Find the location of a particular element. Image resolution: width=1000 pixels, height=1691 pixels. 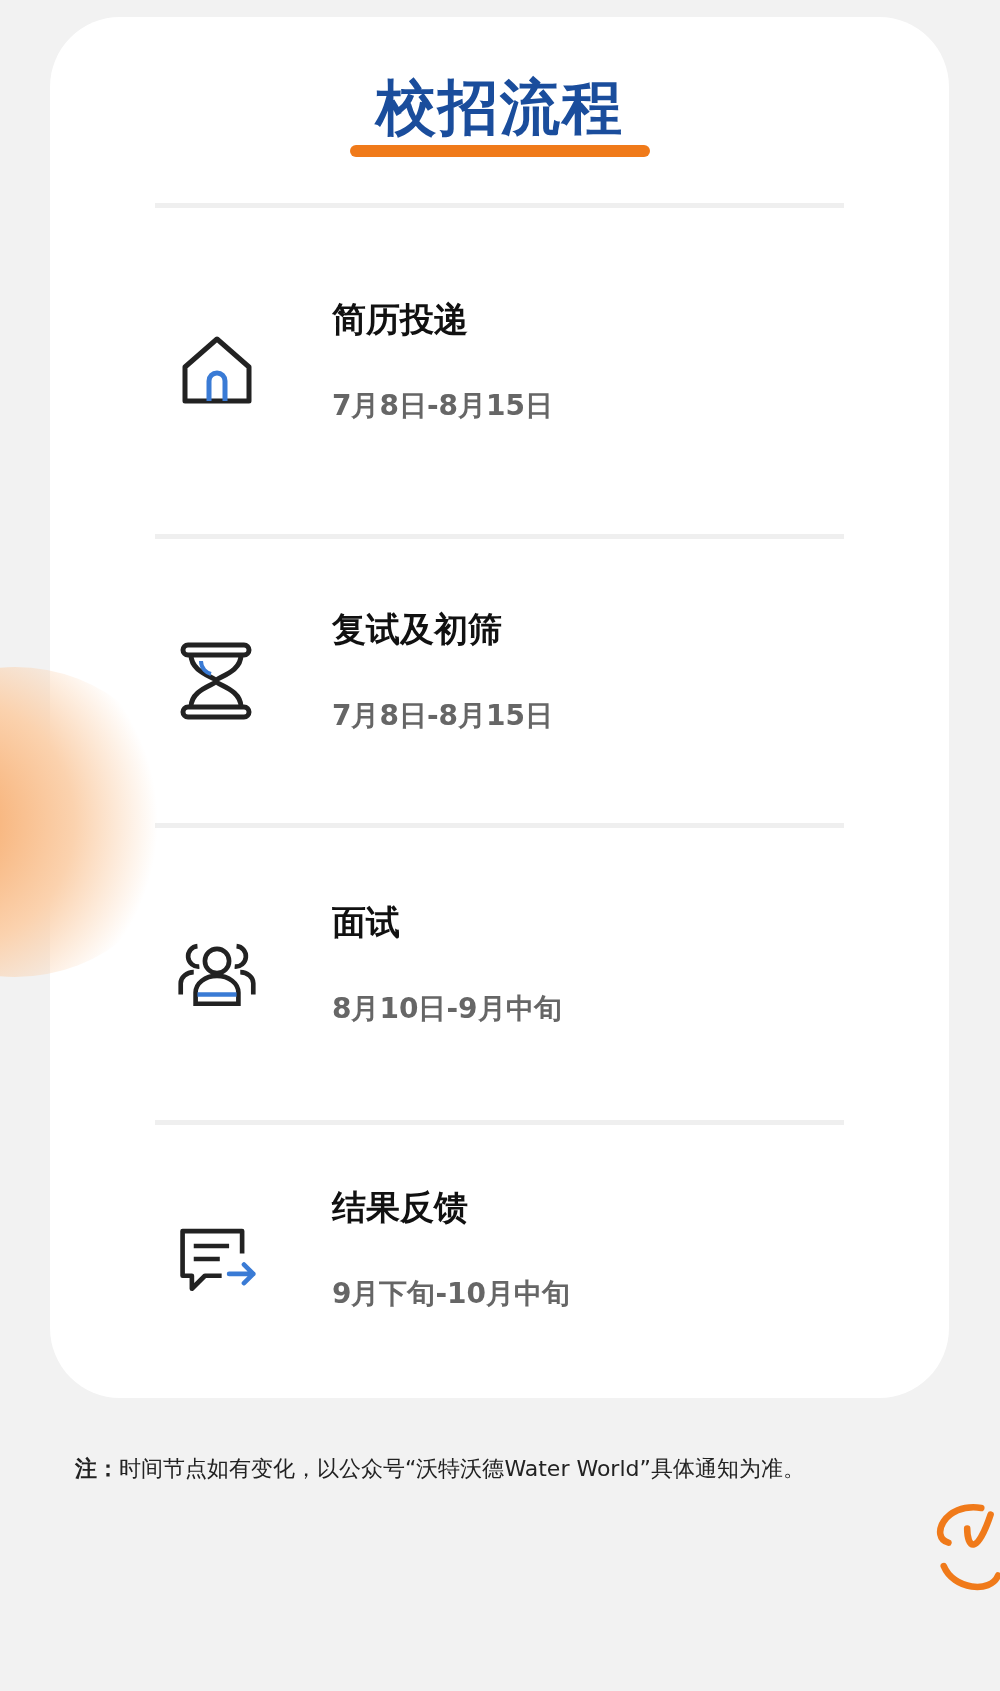

step-date: 8月10日-9月中旬 is located at coordinates (447, 1009).